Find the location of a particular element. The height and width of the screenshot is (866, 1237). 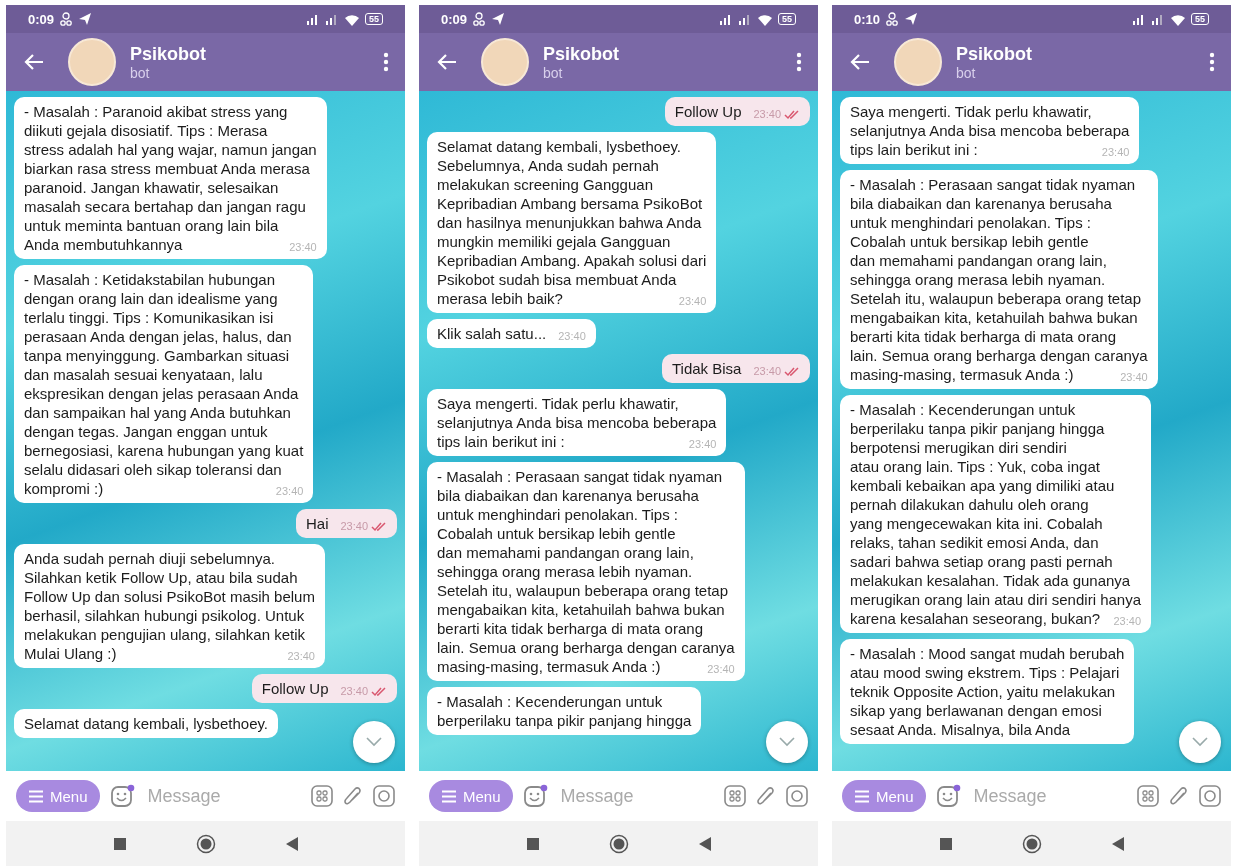

message-bubble: - Masalah : Kecenderungan untuk berperilaku tanpa pikir panjang hingga berpotensi merugikan diri sendiri atau orang lain. Tips : Yuk, coba ingat kembali kebaikan apa yang dimiliki atau pernah dilakukan dahulu oleh orang yang mengecewakan kita ini. Cobalah relaks, tahan sedikit emosi Anda, dan sadari bahwa setiap orang pasti pernah melakukan kesalahan. Tidak ada gunanya merugikan orang lain atau diri sendiri hanya karena kesalahan seseorang, bukan? 23:40 is located at coordinates (995, 514).